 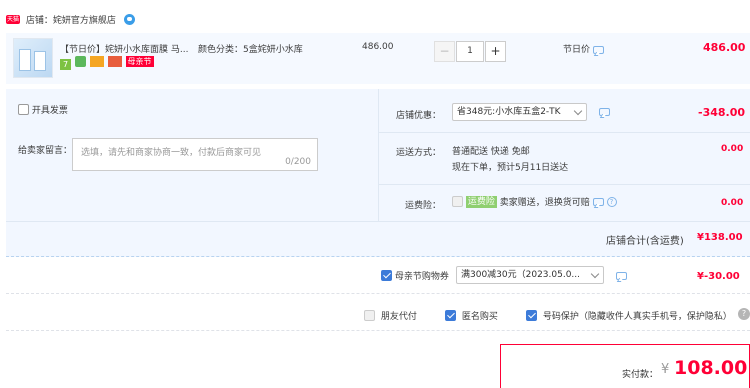 I want to click on voucher-row, so click(x=378, y=277).